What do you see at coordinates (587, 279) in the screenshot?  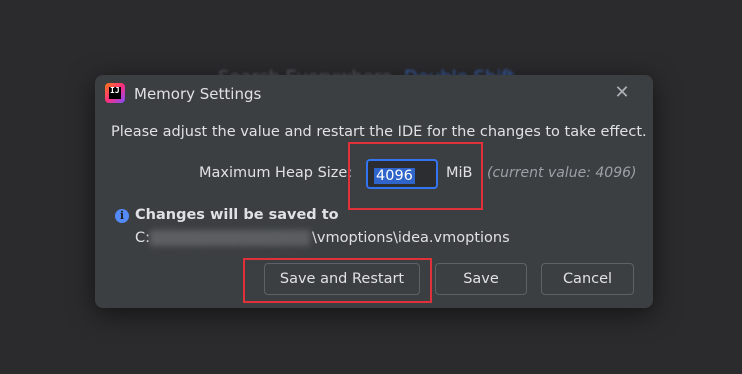 I see `cancel-button: Cancel` at bounding box center [587, 279].